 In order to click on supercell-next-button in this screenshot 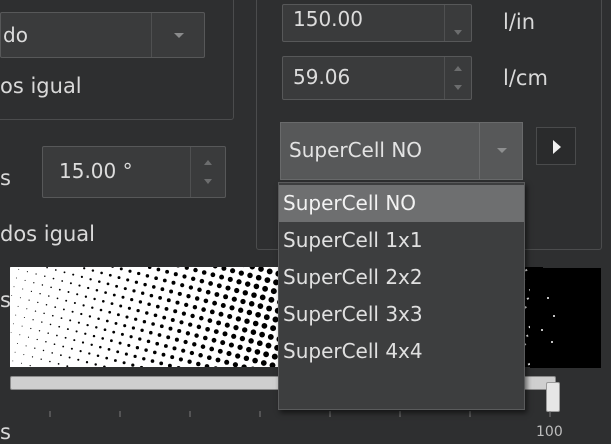, I will do `click(556, 146)`.